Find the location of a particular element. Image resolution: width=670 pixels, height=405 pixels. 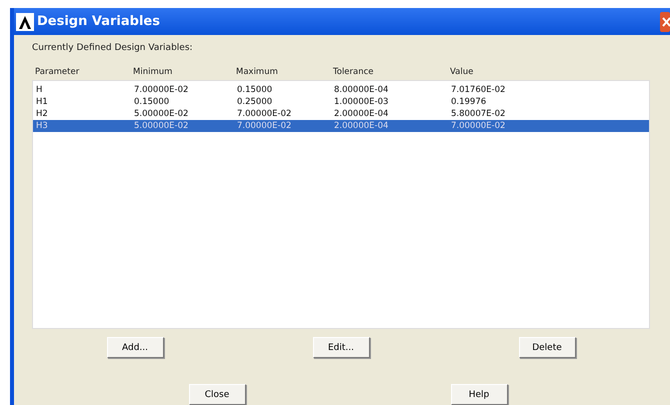

column-header: Tolerance is located at coordinates (354, 72).